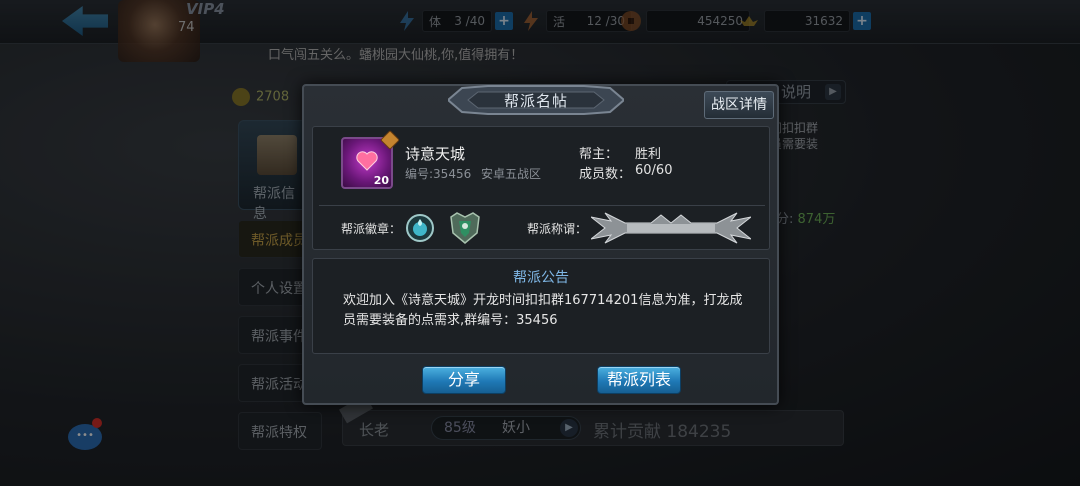 Image resolution: width=1080 pixels, height=486 pixels. What do you see at coordinates (557, 229) in the screenshot?
I see `guild-title-label: 帮派称谓：` at bounding box center [557, 229].